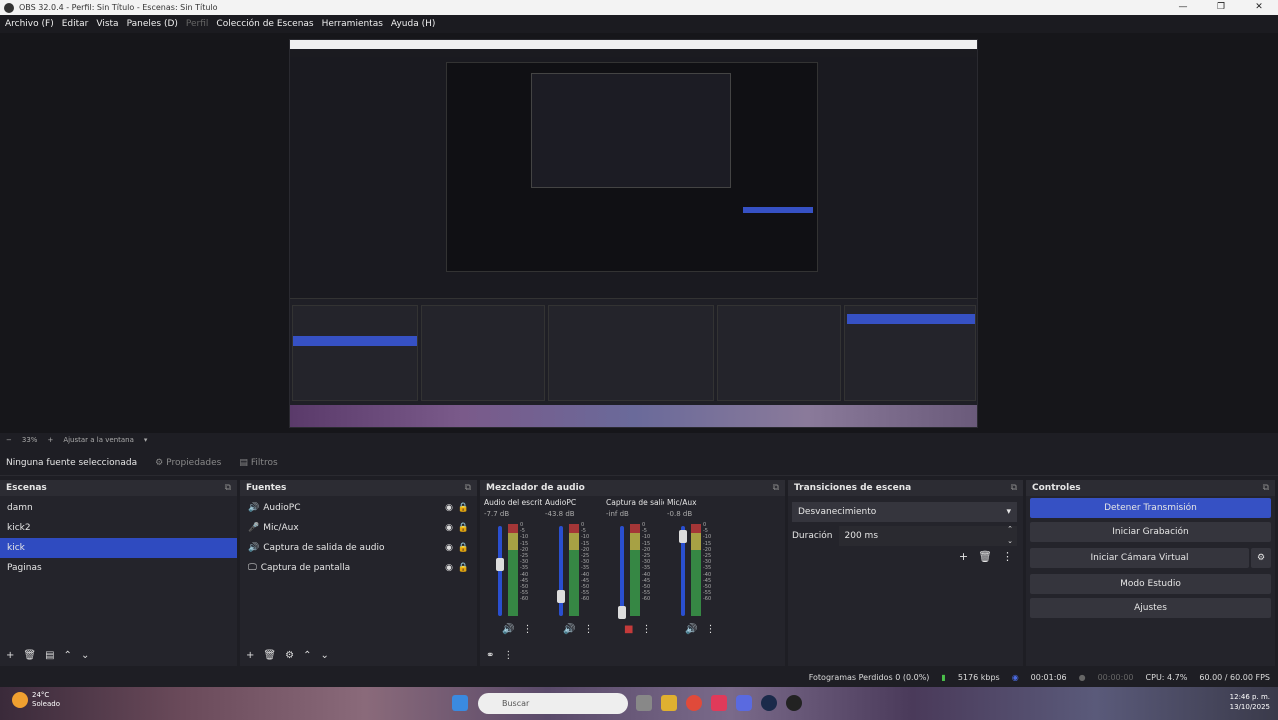 Image resolution: width=1278 pixels, height=720 pixels. Describe the element at coordinates (1150, 532) in the screenshot. I see `start-recording-button: Iniciar Grabación` at that location.